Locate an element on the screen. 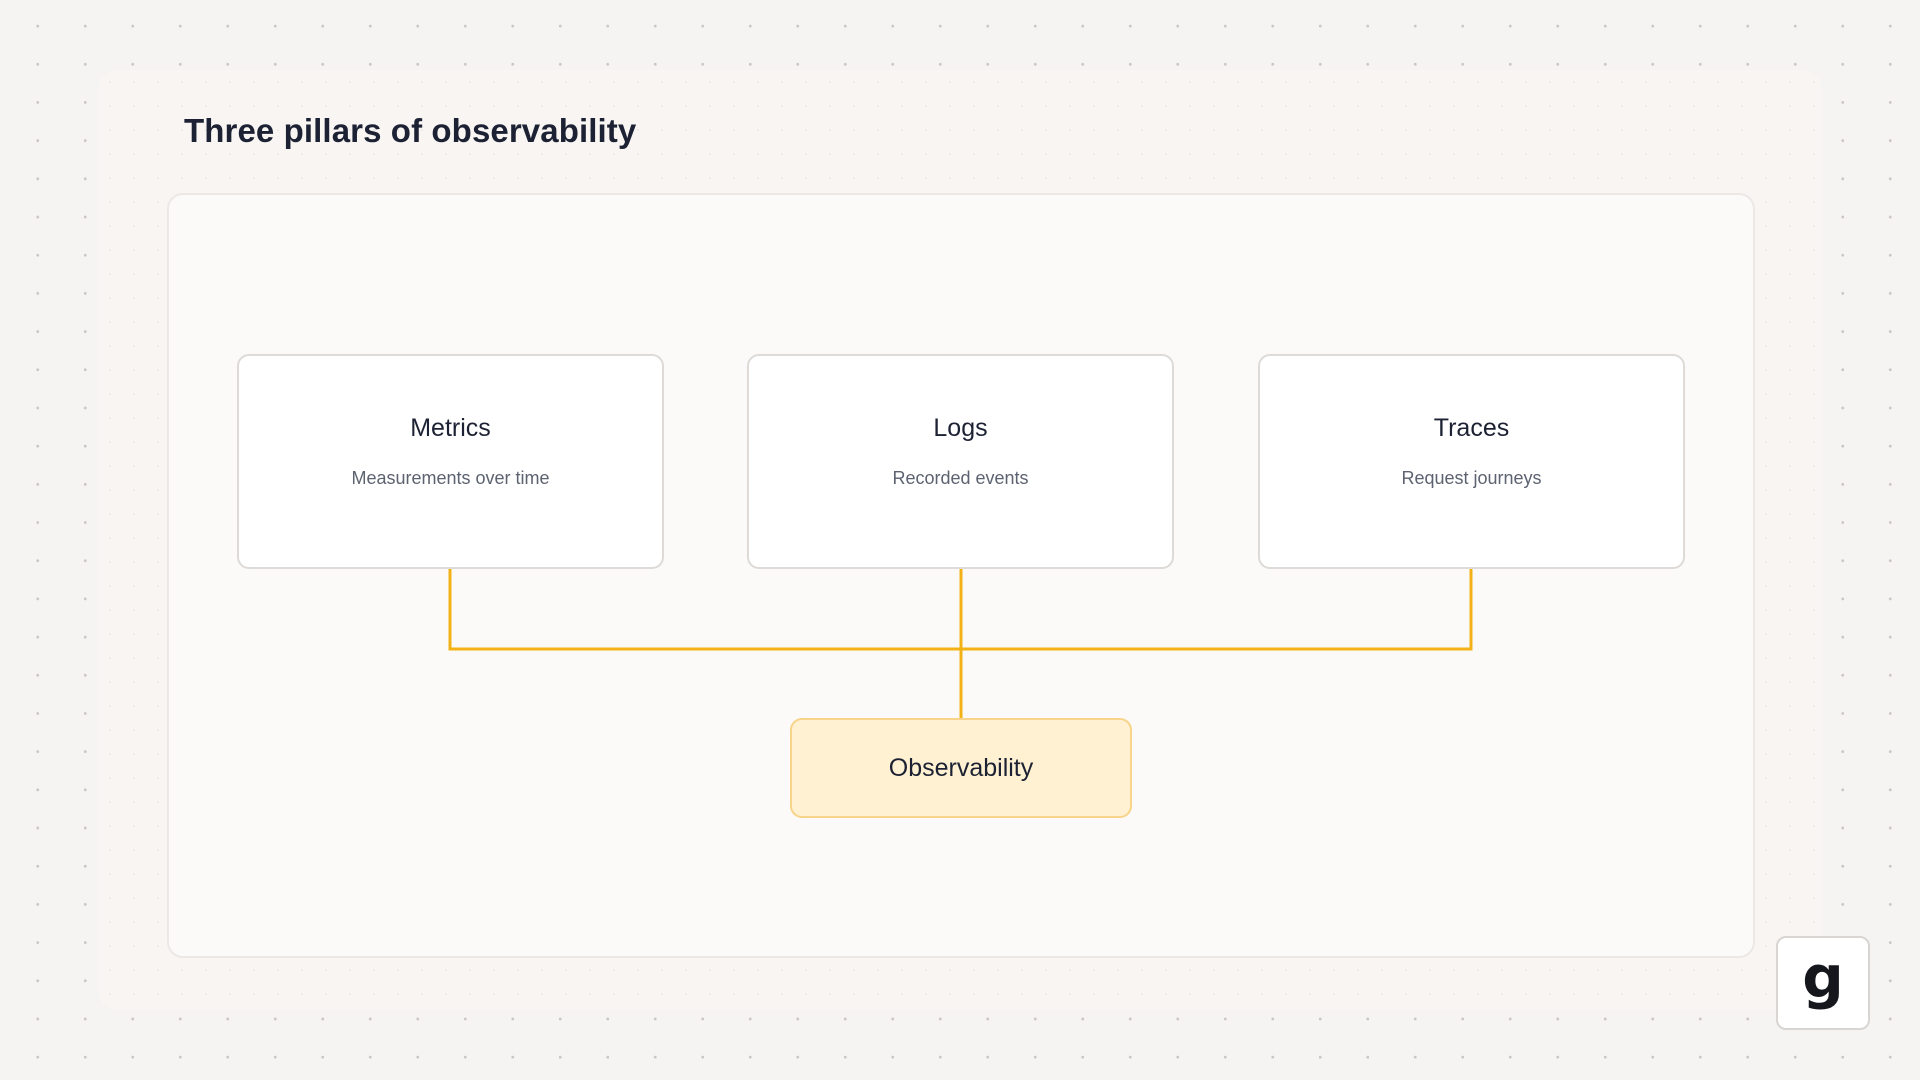  node-observability: Observability is located at coordinates (961, 768).